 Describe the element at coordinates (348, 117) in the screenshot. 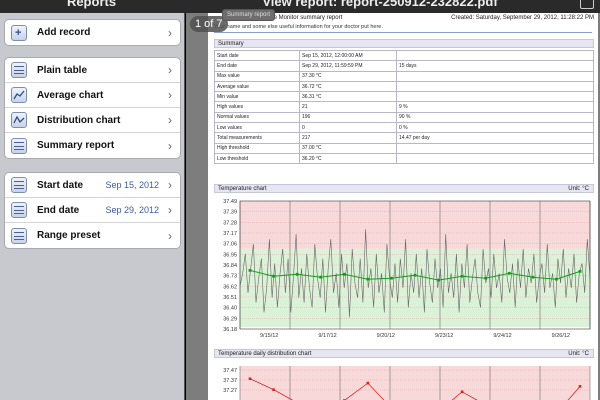

I see `summary-cell: 196` at that location.